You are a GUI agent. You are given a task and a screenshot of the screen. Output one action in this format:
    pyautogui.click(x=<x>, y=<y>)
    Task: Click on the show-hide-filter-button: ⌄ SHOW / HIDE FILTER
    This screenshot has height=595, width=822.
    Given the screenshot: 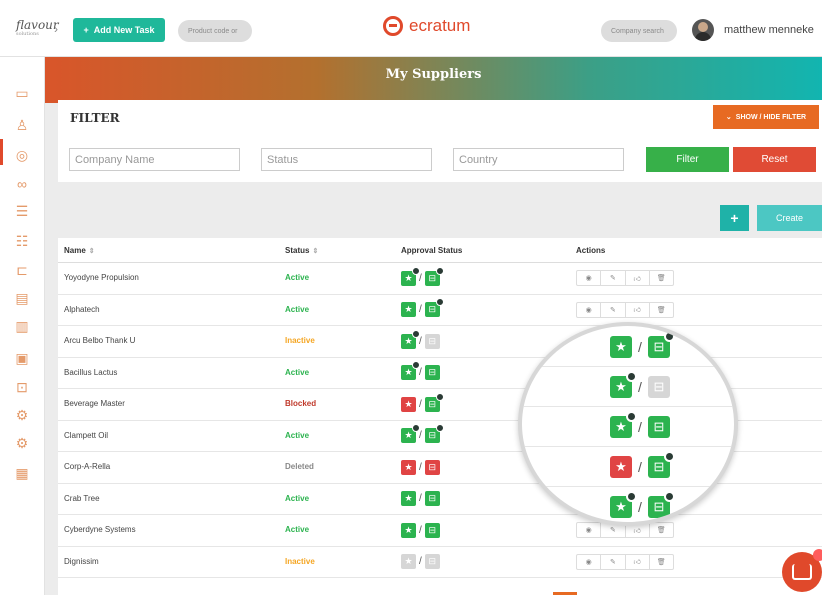 What is the action you would take?
    pyautogui.click(x=766, y=117)
    